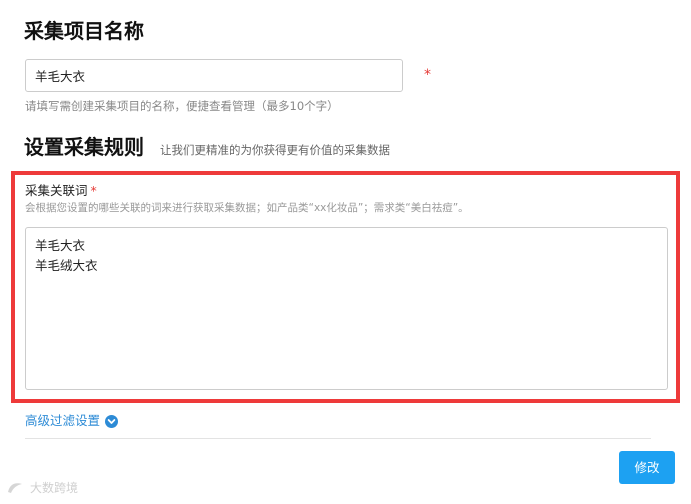 This screenshot has width=691, height=504. What do you see at coordinates (60, 245) in the screenshot?
I see `keyword-line: 羊毛大衣` at bounding box center [60, 245].